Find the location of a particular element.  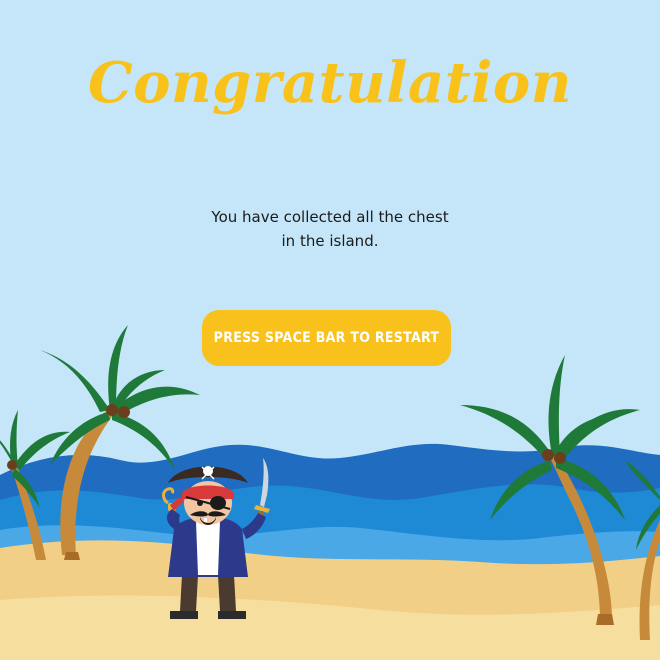

congratulation-title: Congratulation is located at coordinates (330, 83).